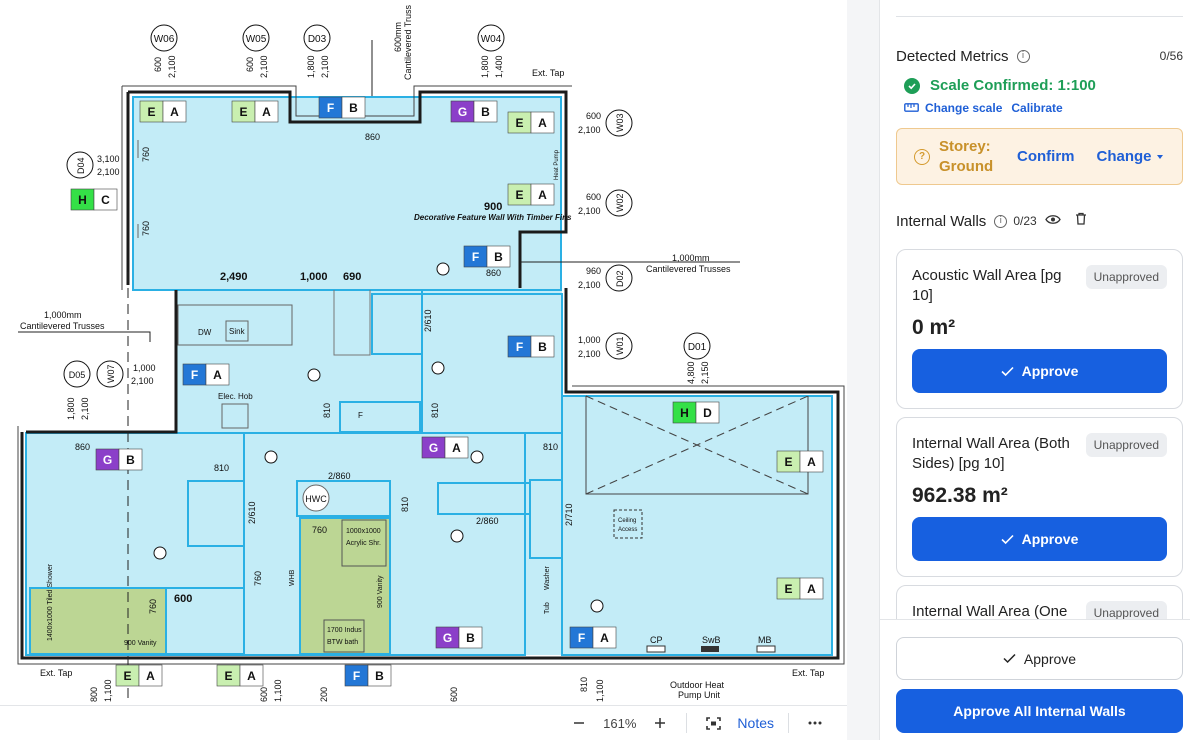 The image size is (1190, 740). What do you see at coordinates (94, 199) in the screenshot?
I see `wall-type-tag: HC` at bounding box center [94, 199].